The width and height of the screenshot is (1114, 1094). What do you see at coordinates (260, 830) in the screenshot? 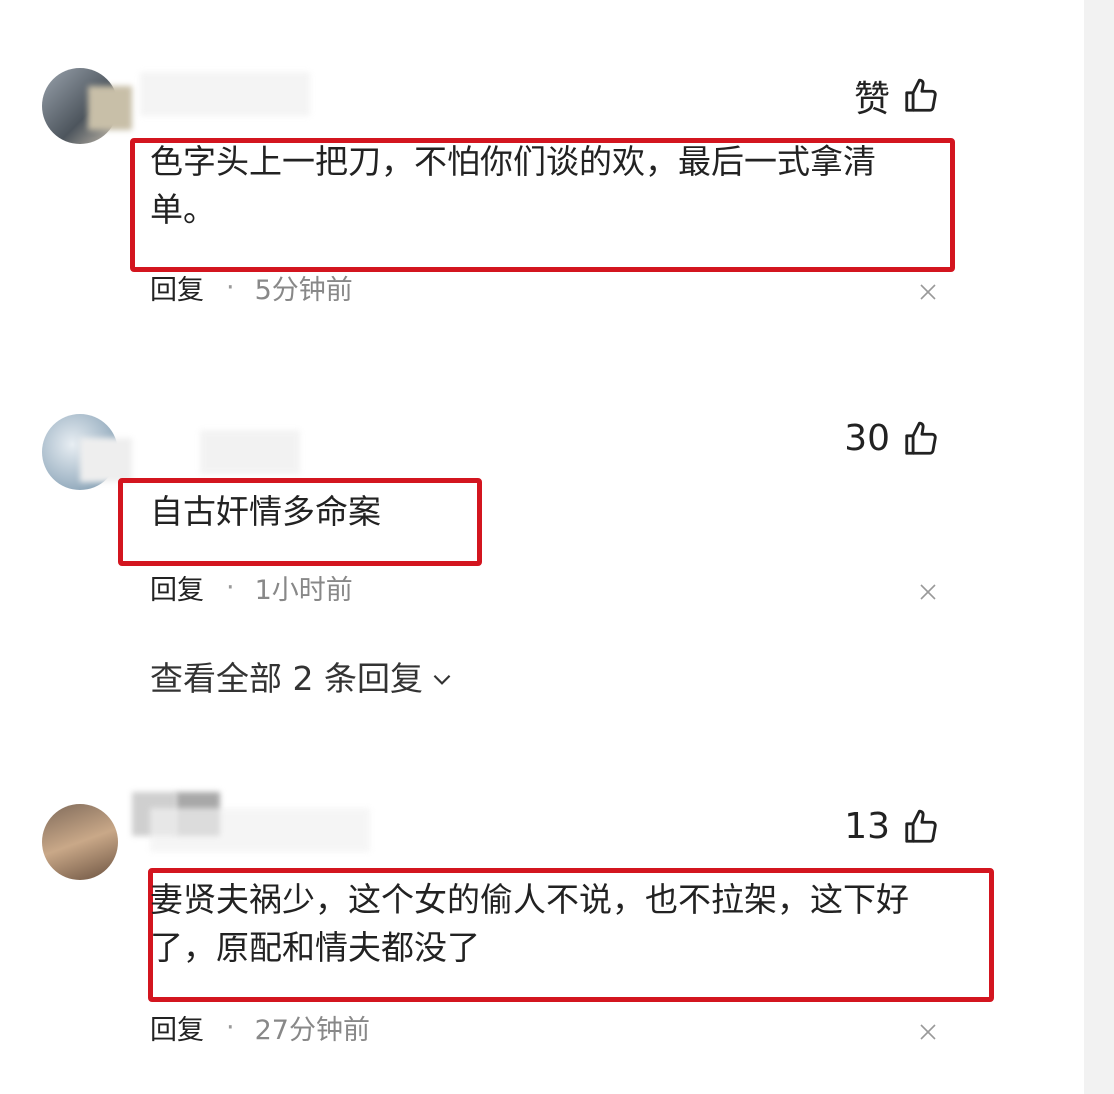
I see `username-blurred` at bounding box center [260, 830].